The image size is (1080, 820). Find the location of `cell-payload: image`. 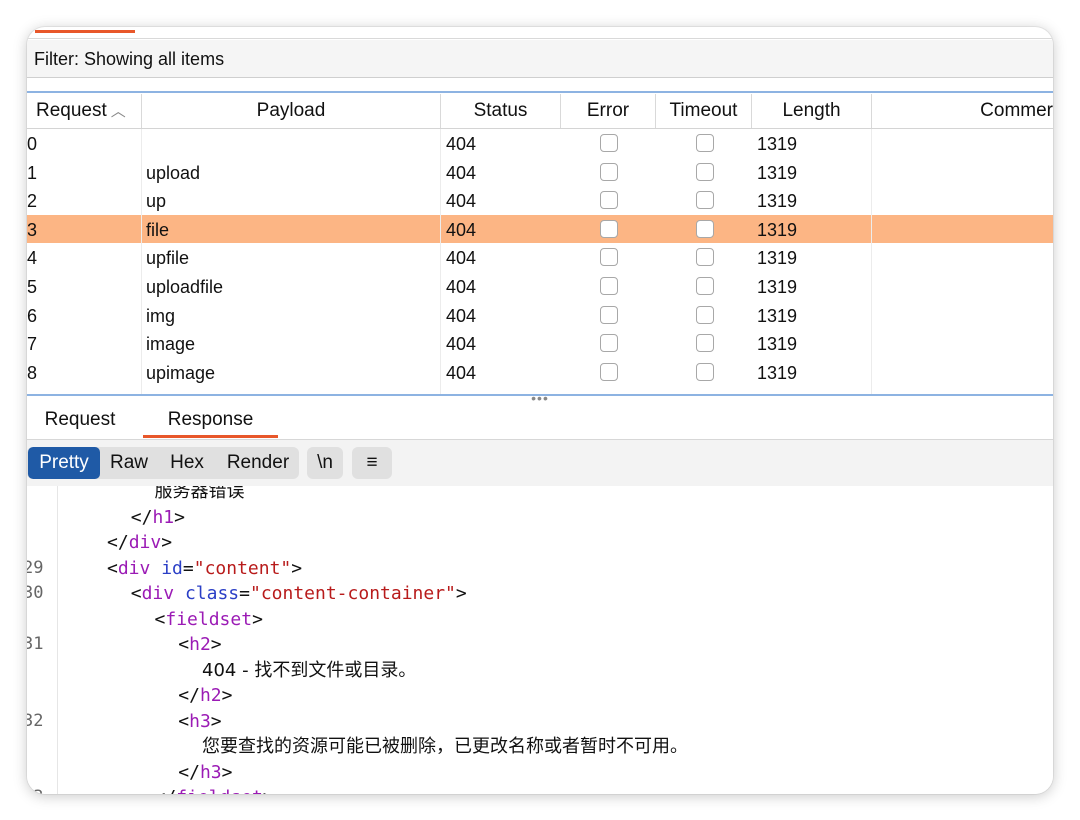

cell-payload: image is located at coordinates (171, 344).